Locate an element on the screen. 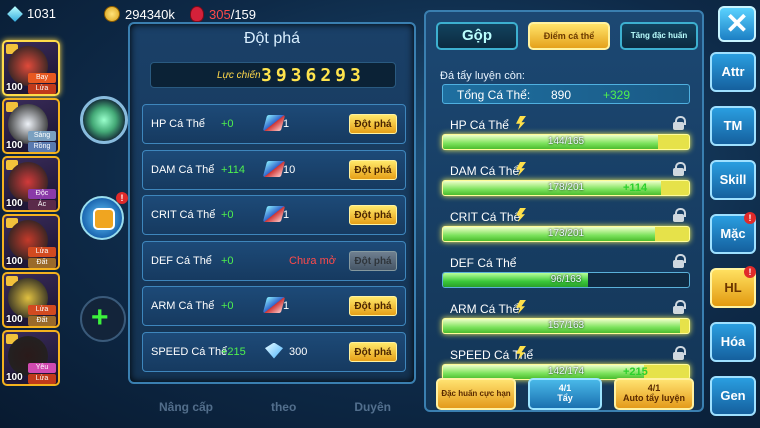 Image resolution: width=760 pixels, height=428 pixels. wash-count: 4/1 is located at coordinates (565, 388).